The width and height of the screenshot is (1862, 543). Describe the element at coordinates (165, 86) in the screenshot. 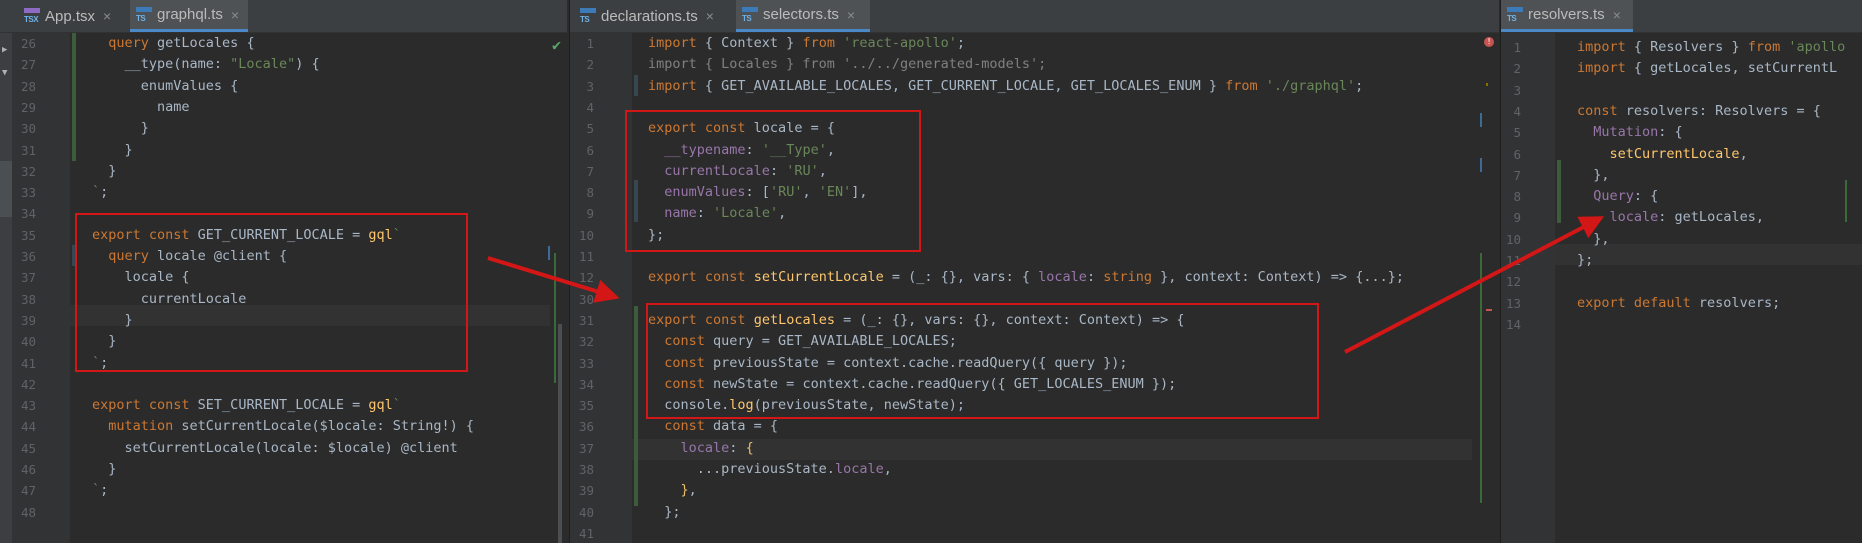

I see `code-line: enumValues {` at that location.